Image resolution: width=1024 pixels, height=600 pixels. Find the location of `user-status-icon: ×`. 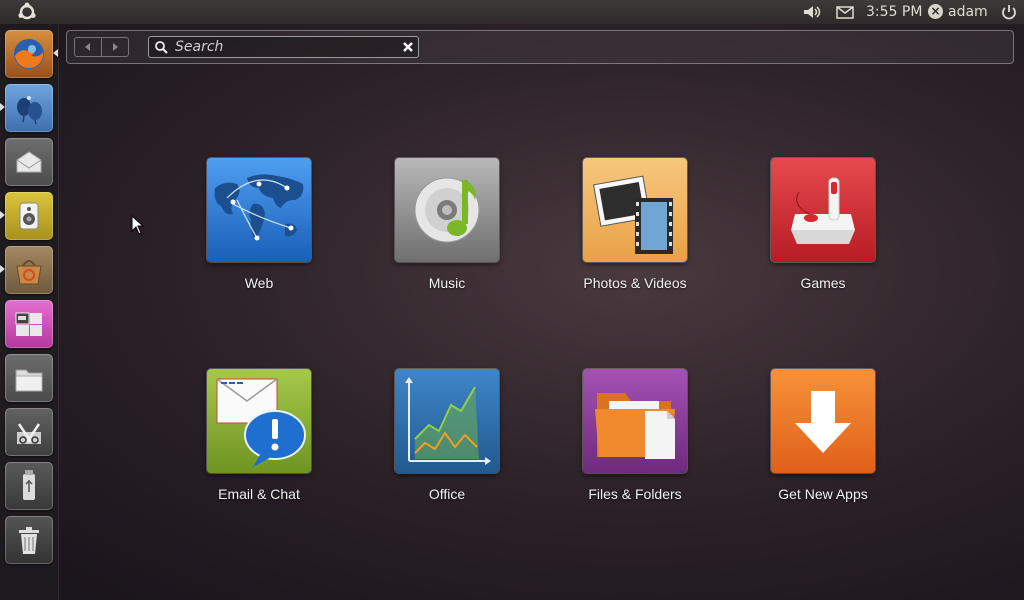

user-status-icon: × is located at coordinates (935, 11).